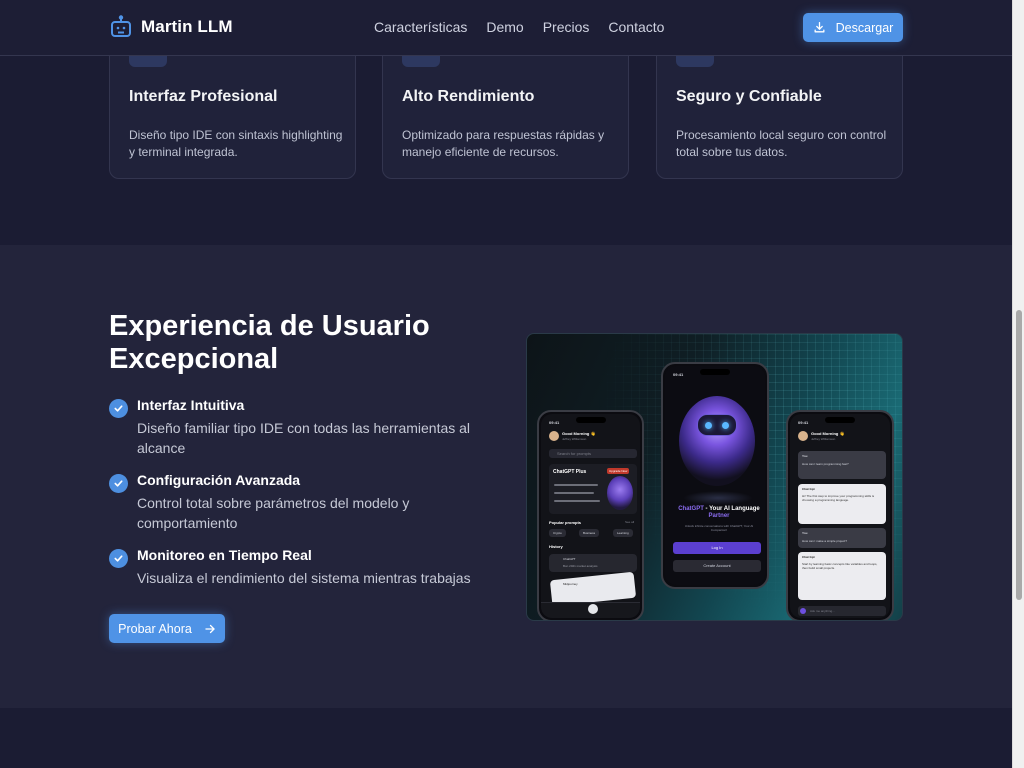 This screenshot has width=1024, height=768. What do you see at coordinates (570, 584) in the screenshot?
I see `history-item: Midjourney` at bounding box center [570, 584].